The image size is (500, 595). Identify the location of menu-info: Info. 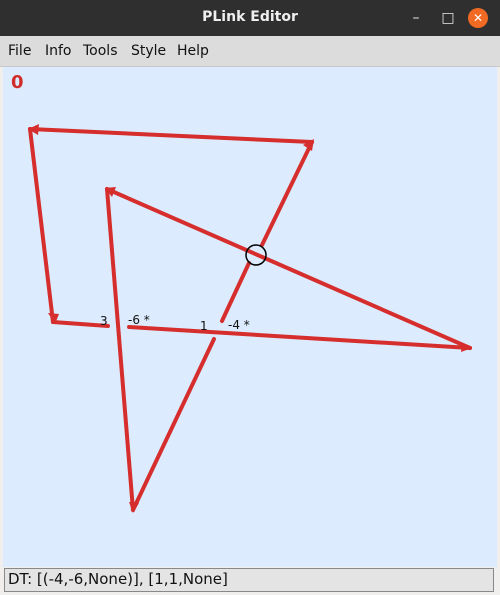
(58, 51).